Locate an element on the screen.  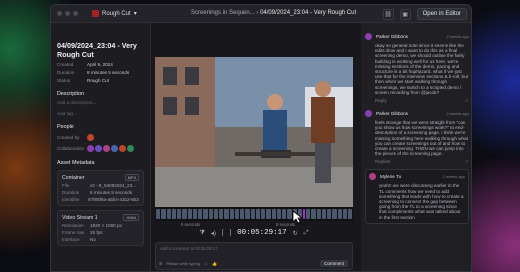
volume-icon: ◂) is located at coordinates (213, 233).